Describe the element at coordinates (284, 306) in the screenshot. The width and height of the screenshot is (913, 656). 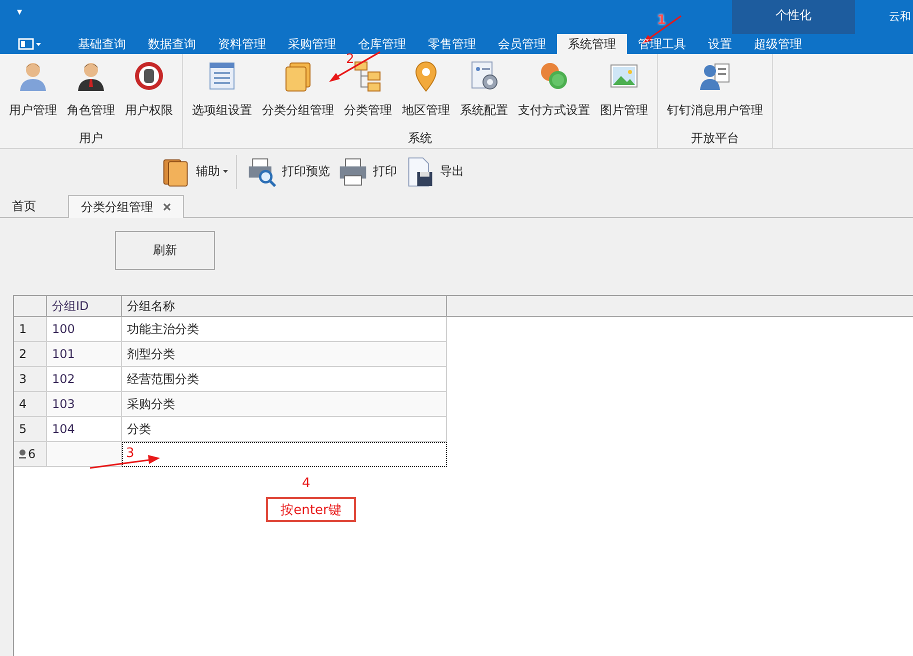
I see `column-header: 分组名称` at that location.